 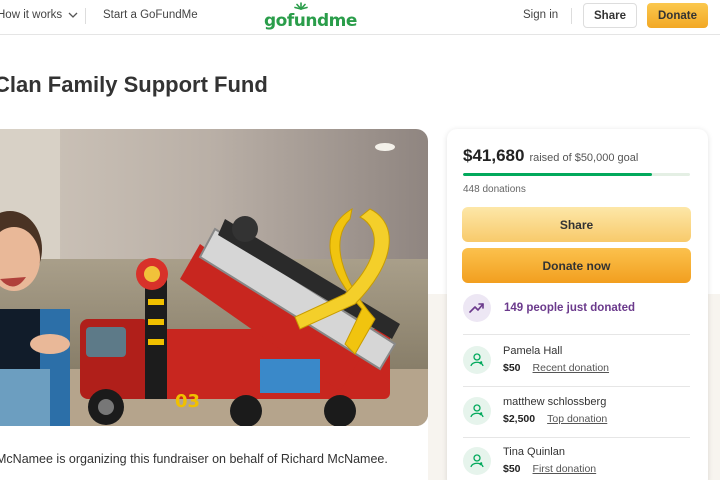 What do you see at coordinates (569, 308) in the screenshot?
I see `recent-donors-text: 149 people just donated` at bounding box center [569, 308].